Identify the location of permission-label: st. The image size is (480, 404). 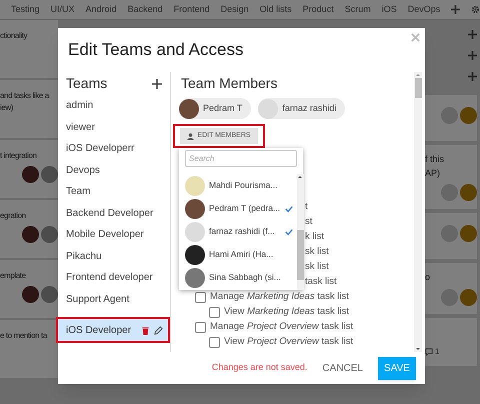
(308, 222).